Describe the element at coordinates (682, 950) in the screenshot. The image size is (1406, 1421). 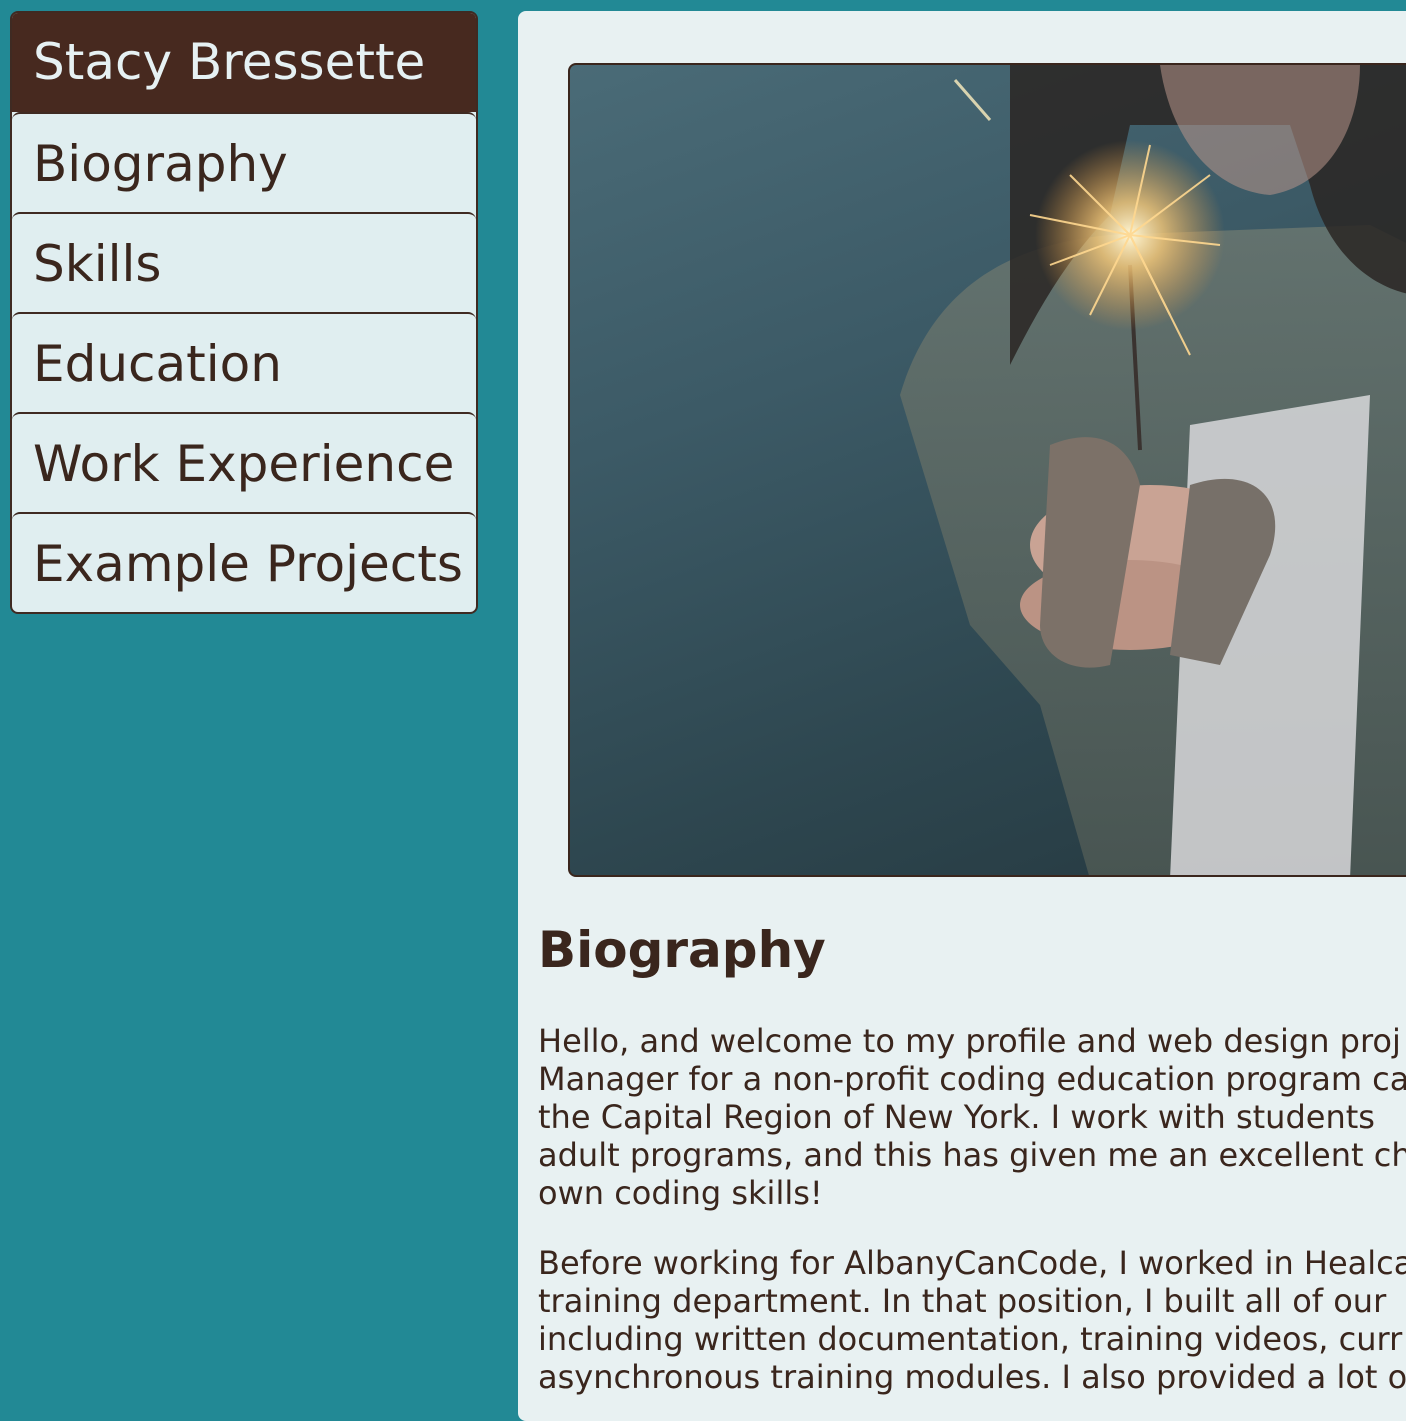
I see `section-heading: Biography` at that location.